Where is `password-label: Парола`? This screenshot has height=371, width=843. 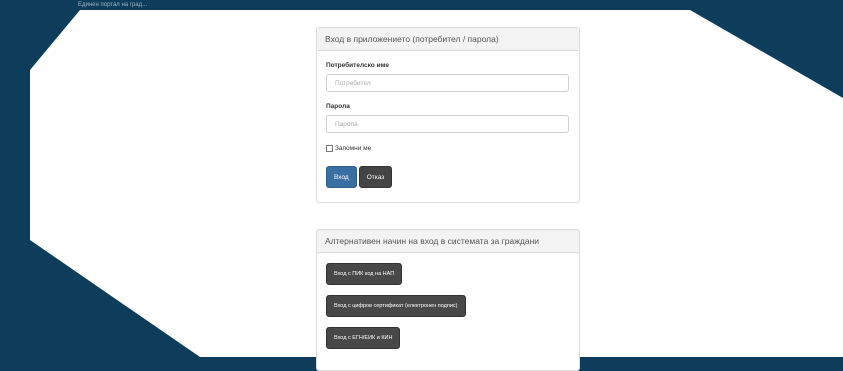 password-label: Парола is located at coordinates (338, 106).